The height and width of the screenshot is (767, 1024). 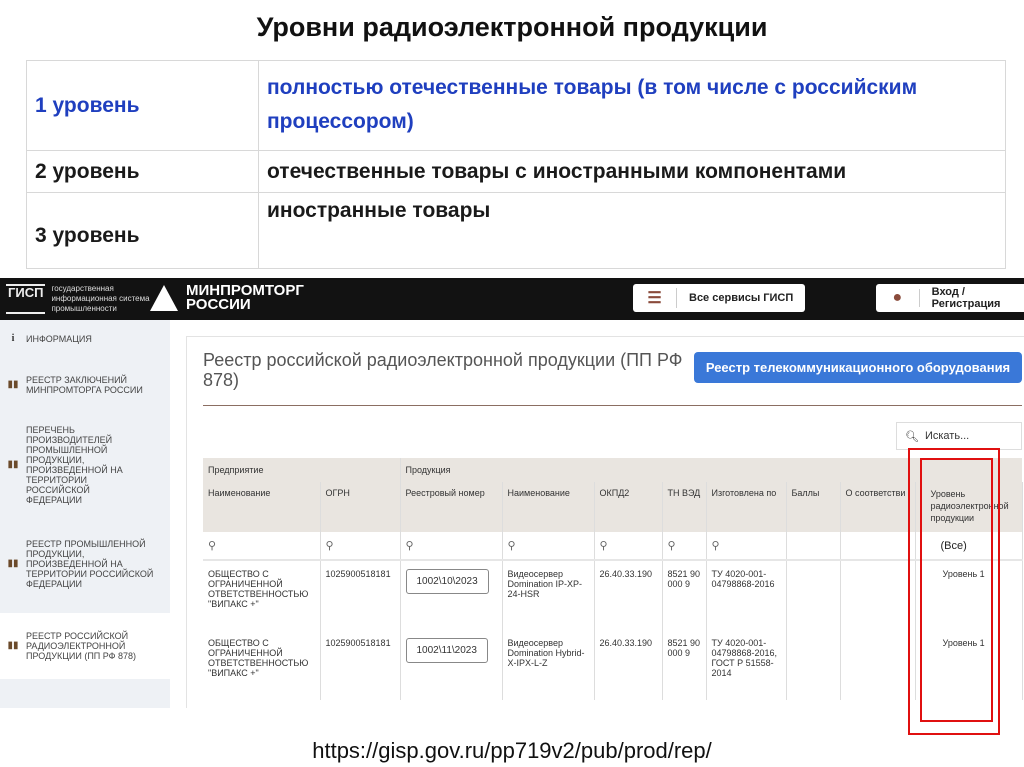 I want to click on sidebar-item-conclusions: ▮▮ РЕЕСТР ЗАКЛЮЧЕНИЙ МИНПРОМТОРГА РОССИИ, so click(x=85, y=385).